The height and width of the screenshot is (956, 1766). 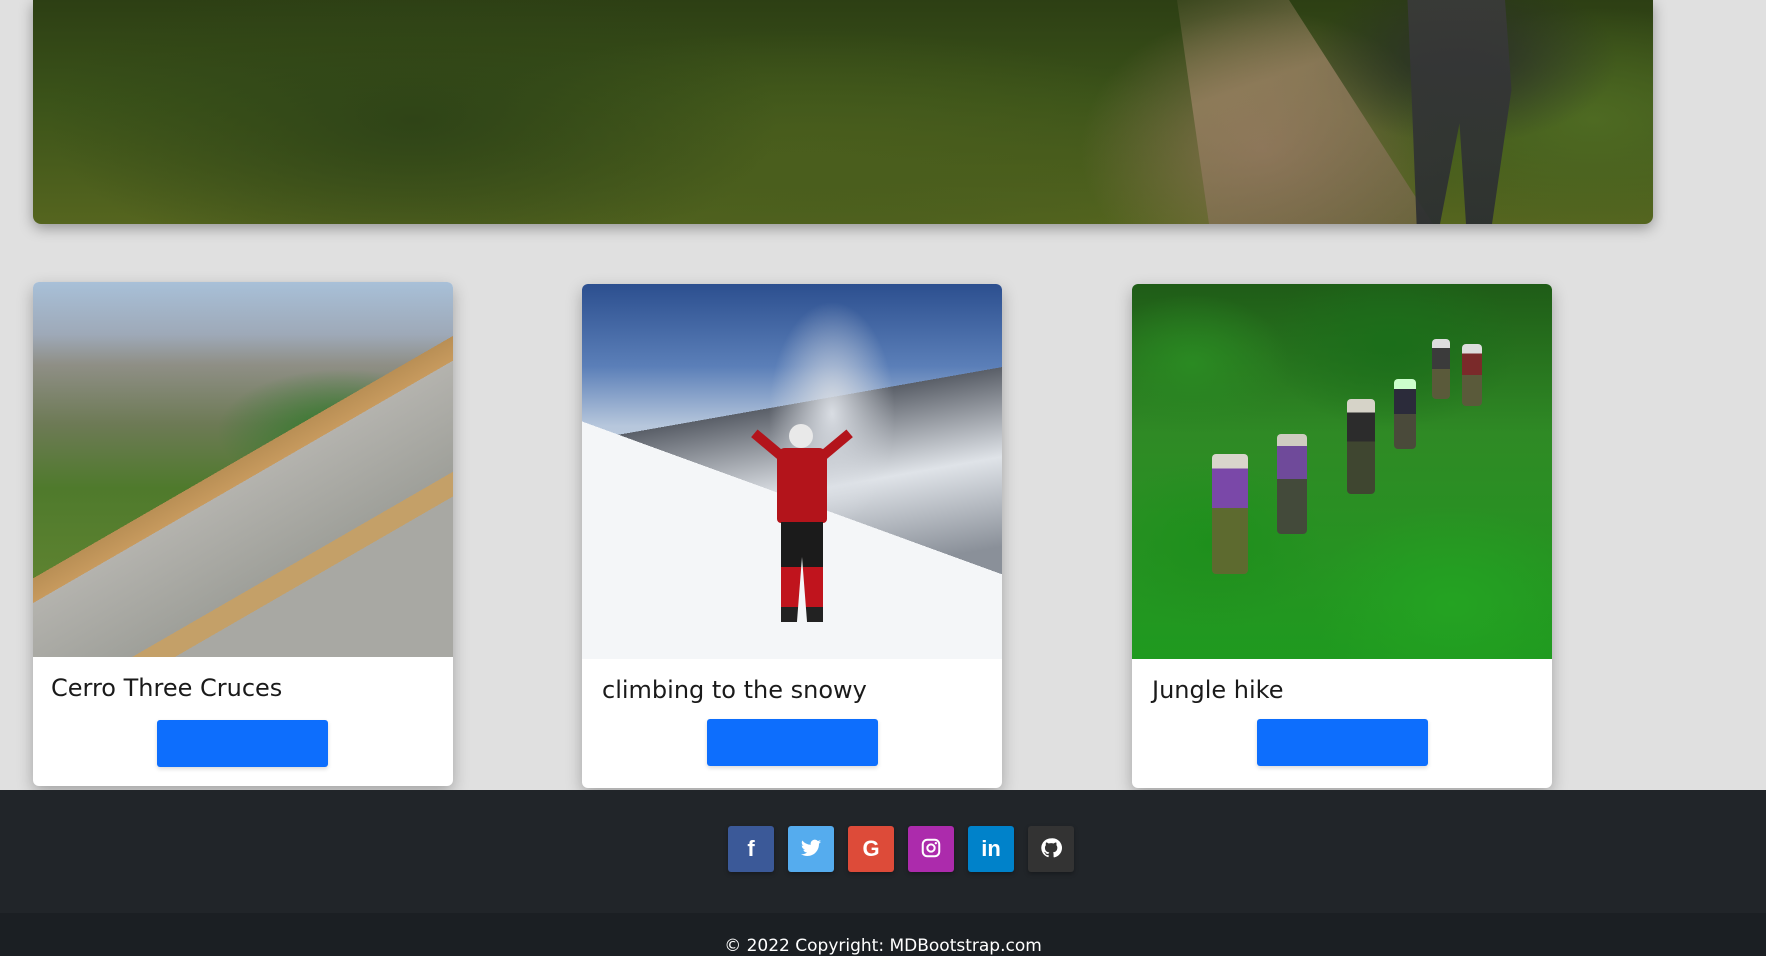 I want to click on social-buttons: f G in, so click(x=901, y=849).